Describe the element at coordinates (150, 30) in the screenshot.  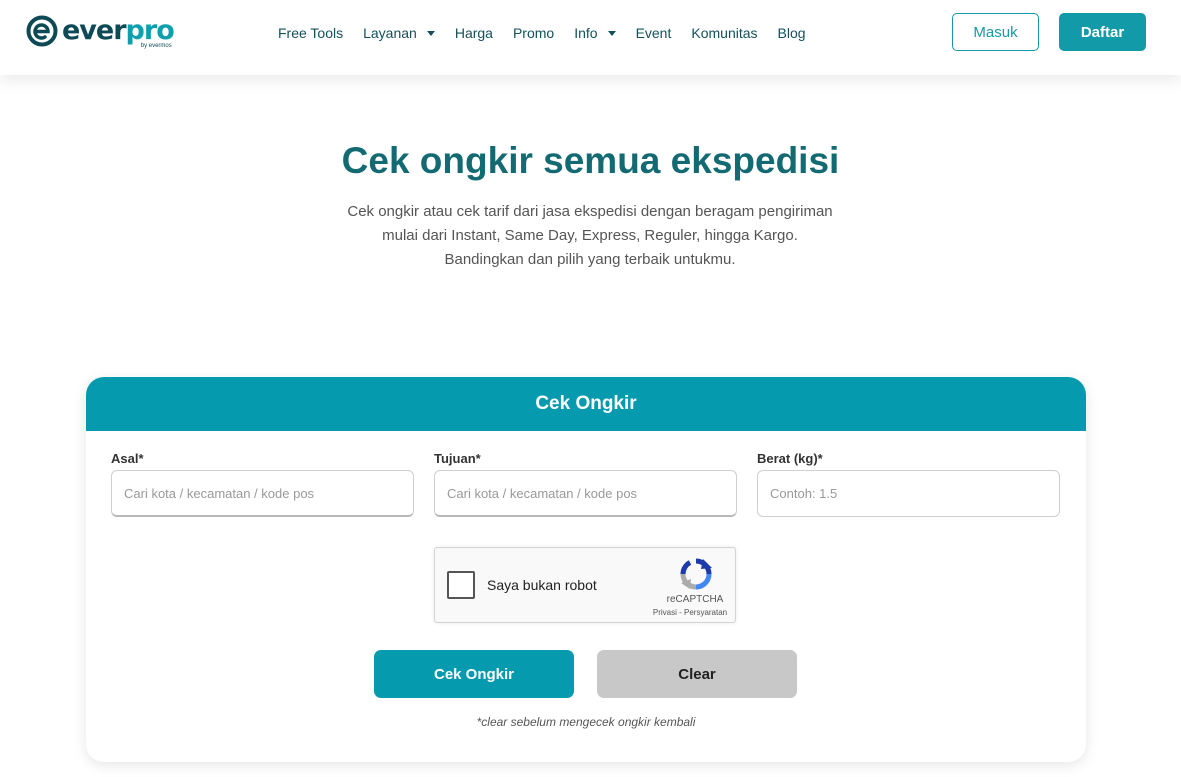
I see `logo-wordmark-pro: pro` at that location.